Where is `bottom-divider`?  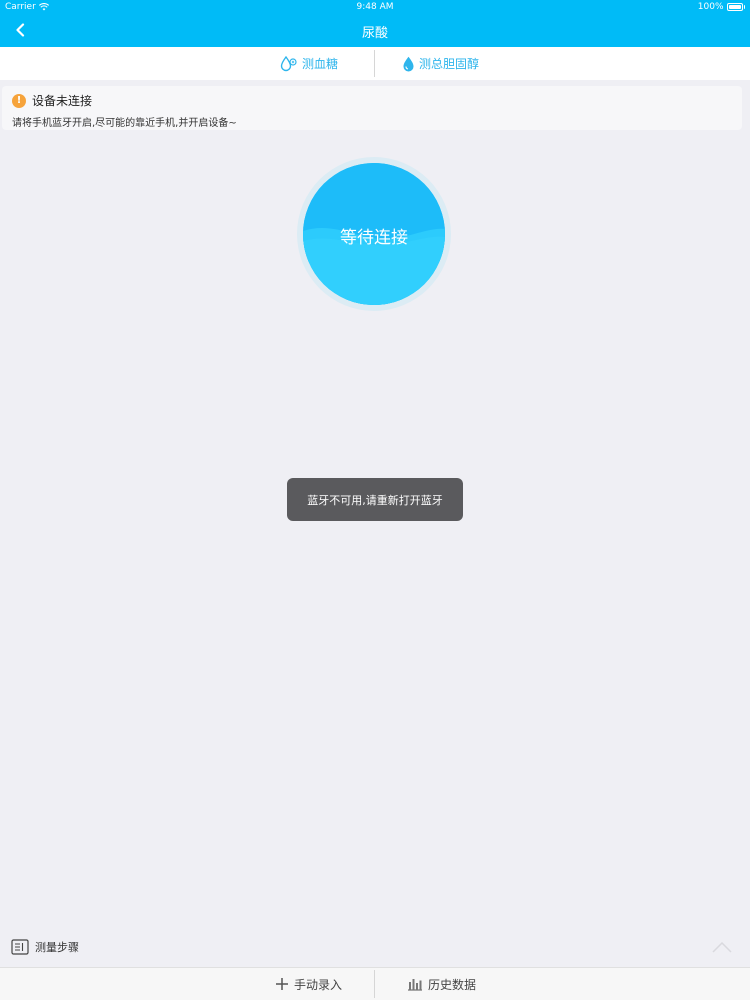
bottom-divider is located at coordinates (374, 984).